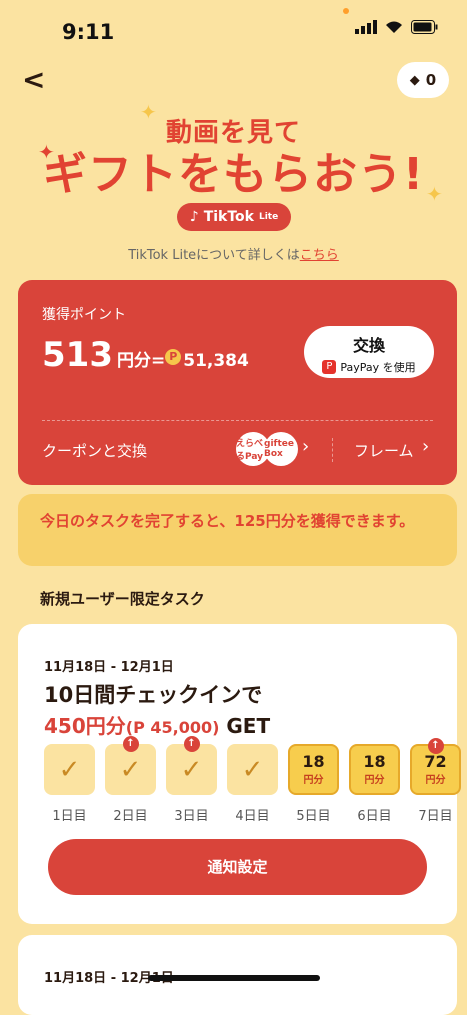 The width and height of the screenshot is (467, 1015). What do you see at coordinates (431, 80) in the screenshot?
I see `badge-count: 0` at bounding box center [431, 80].